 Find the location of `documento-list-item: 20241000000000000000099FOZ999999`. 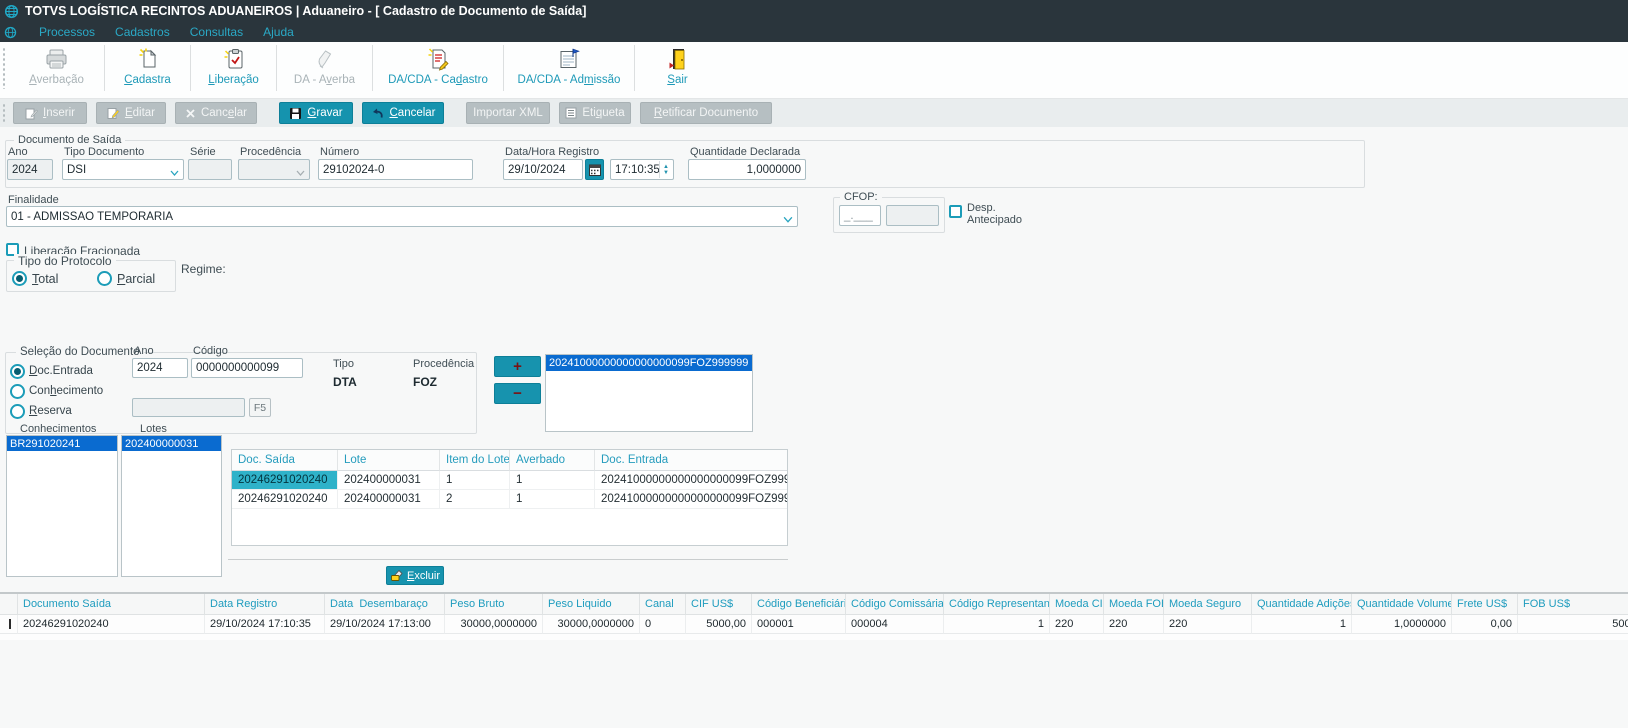

documento-list-item: 20241000000000000000099FOZ999999 is located at coordinates (649, 363).